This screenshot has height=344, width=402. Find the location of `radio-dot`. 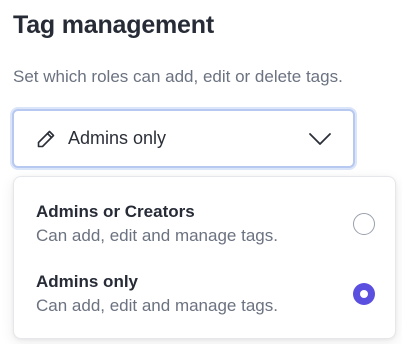

radio-dot is located at coordinates (364, 294).